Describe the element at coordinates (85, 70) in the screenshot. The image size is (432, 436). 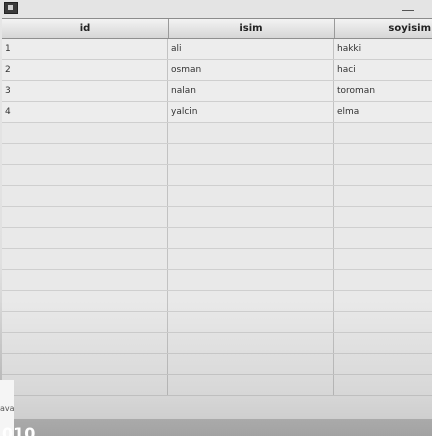
I see `cell-id: 2` at that location.